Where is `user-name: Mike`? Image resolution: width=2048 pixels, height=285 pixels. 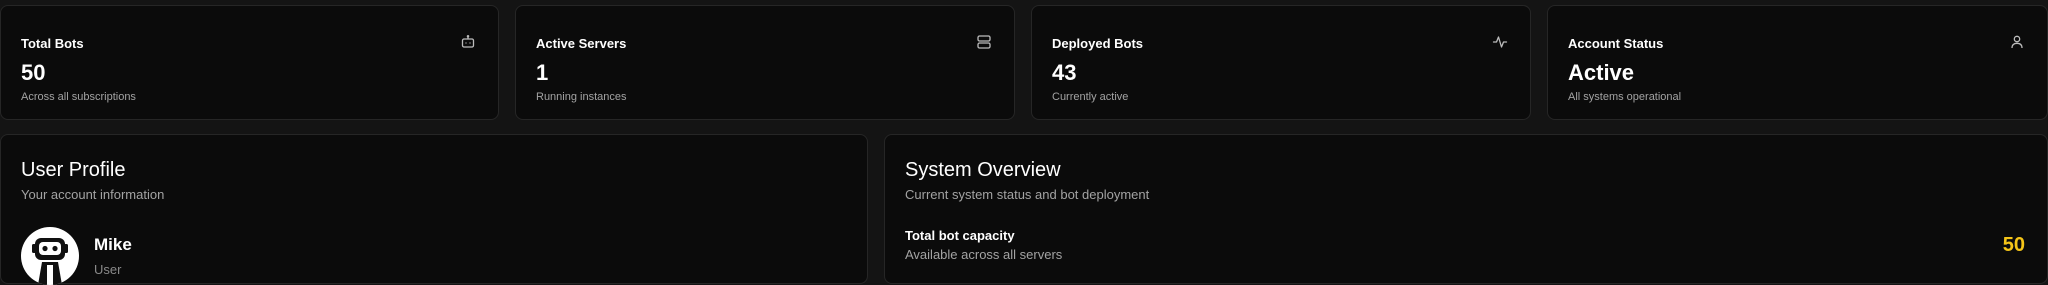 user-name: Mike is located at coordinates (113, 244).